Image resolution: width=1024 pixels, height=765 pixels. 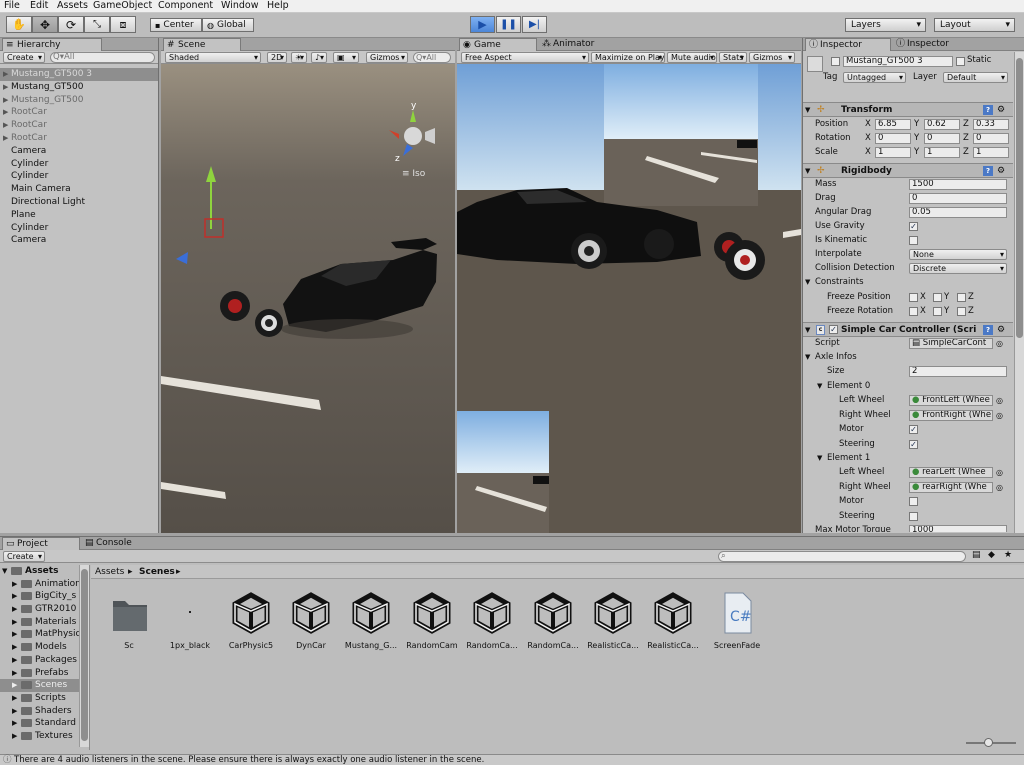 I want to click on icon-size-slider, so click(x=991, y=742).